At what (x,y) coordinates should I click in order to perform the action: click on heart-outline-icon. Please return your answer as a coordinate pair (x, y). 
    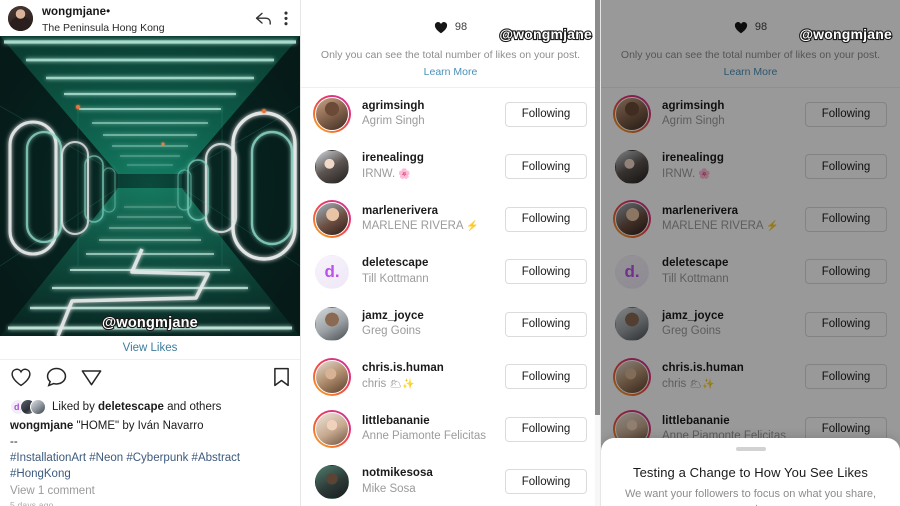
    Looking at the image, I should click on (21, 377).